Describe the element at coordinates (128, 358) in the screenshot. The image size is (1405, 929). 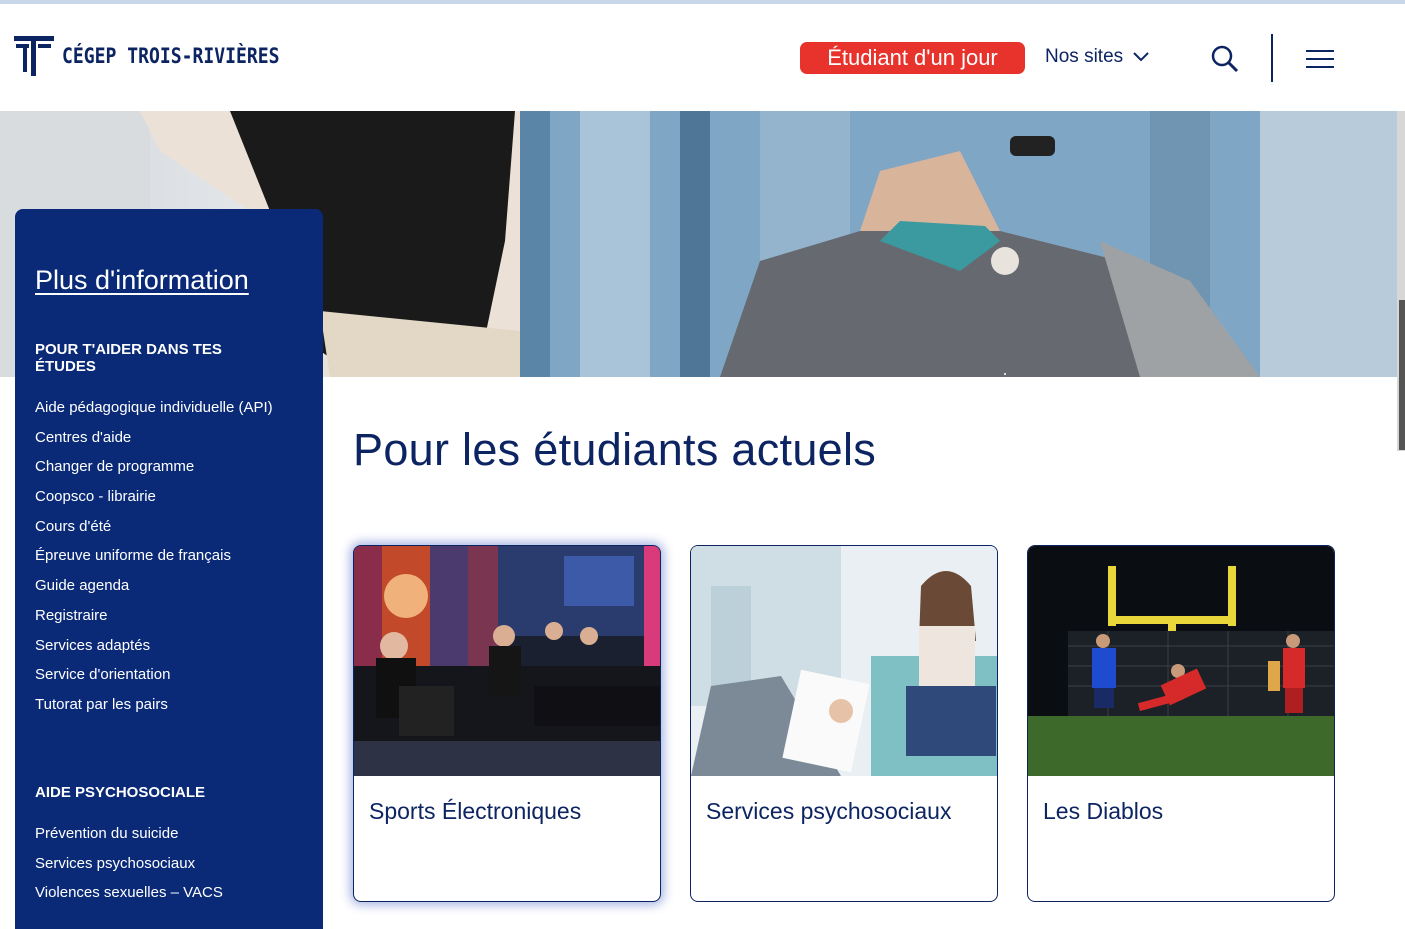
I see `section-heading-etudes: POUR T'AIDER DANS TES ÉTUDES` at that location.